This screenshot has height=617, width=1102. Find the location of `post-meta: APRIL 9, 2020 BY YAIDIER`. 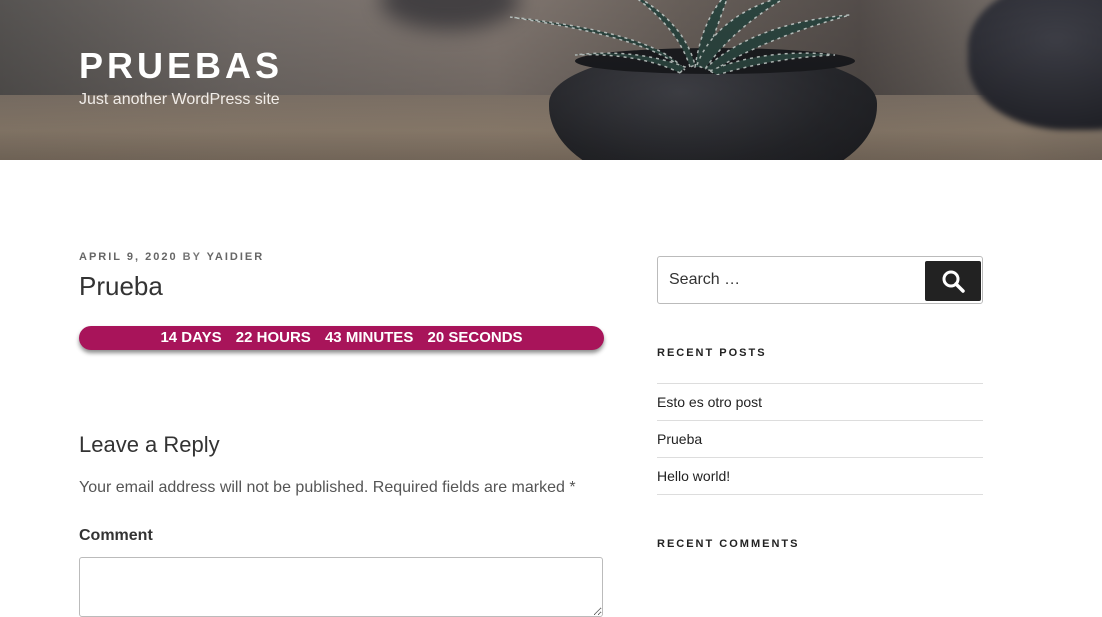

post-meta: APRIL 9, 2020 BY YAIDIER is located at coordinates (171, 257).